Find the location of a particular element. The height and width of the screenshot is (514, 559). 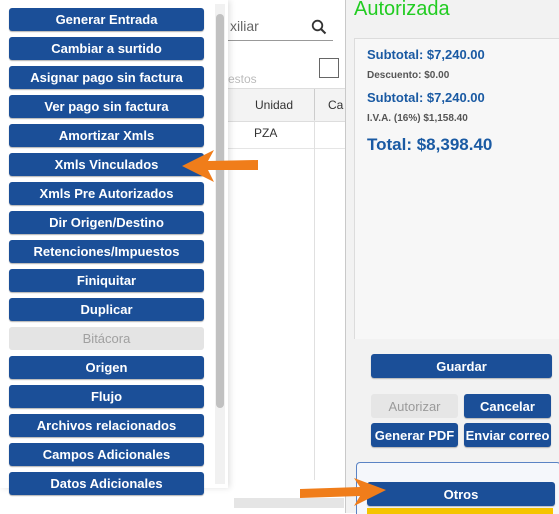

menu-item-duplicar: Duplicar is located at coordinates (106, 309).